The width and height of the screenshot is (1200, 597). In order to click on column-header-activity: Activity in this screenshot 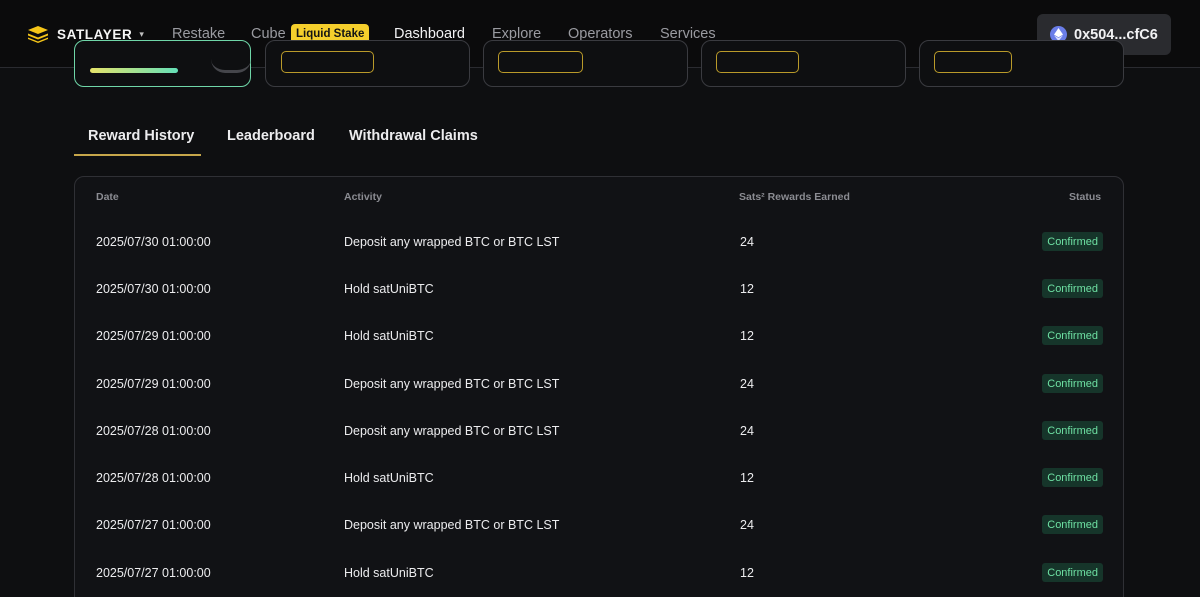, I will do `click(363, 197)`.